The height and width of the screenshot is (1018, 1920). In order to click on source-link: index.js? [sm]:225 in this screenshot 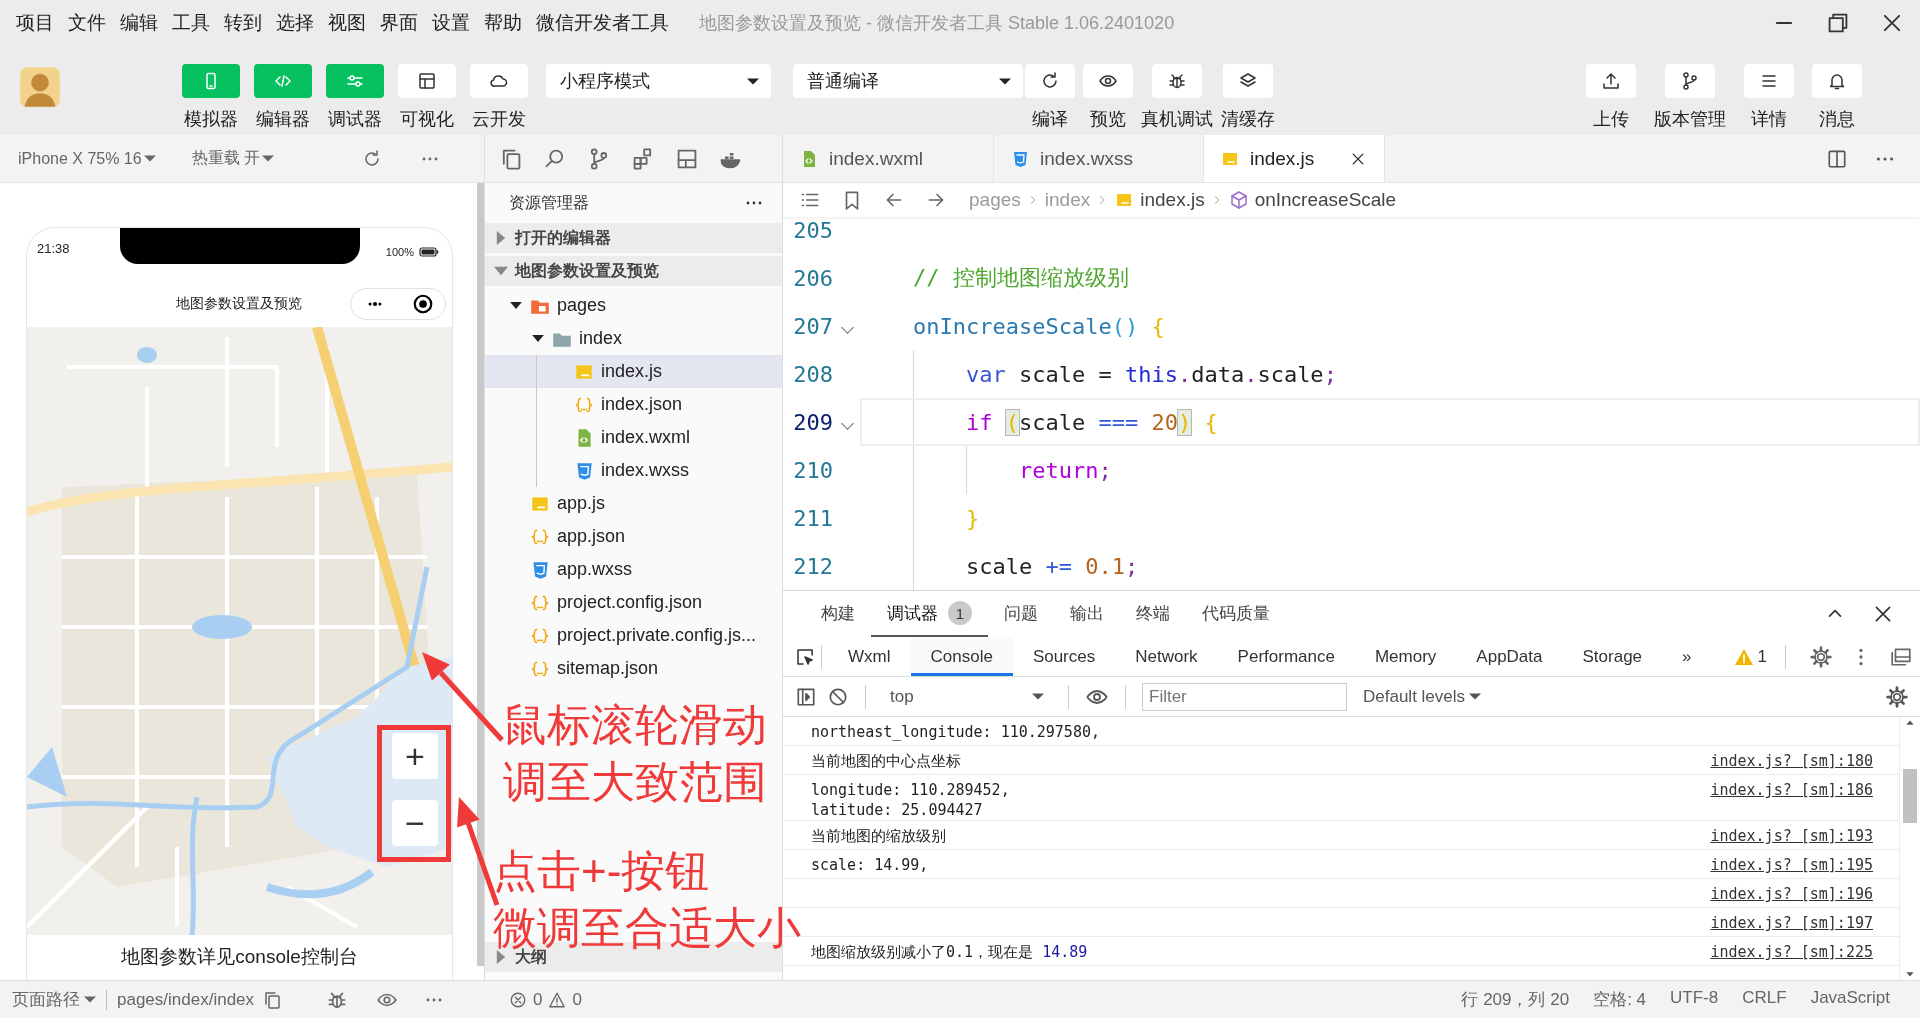, I will do `click(1791, 952)`.